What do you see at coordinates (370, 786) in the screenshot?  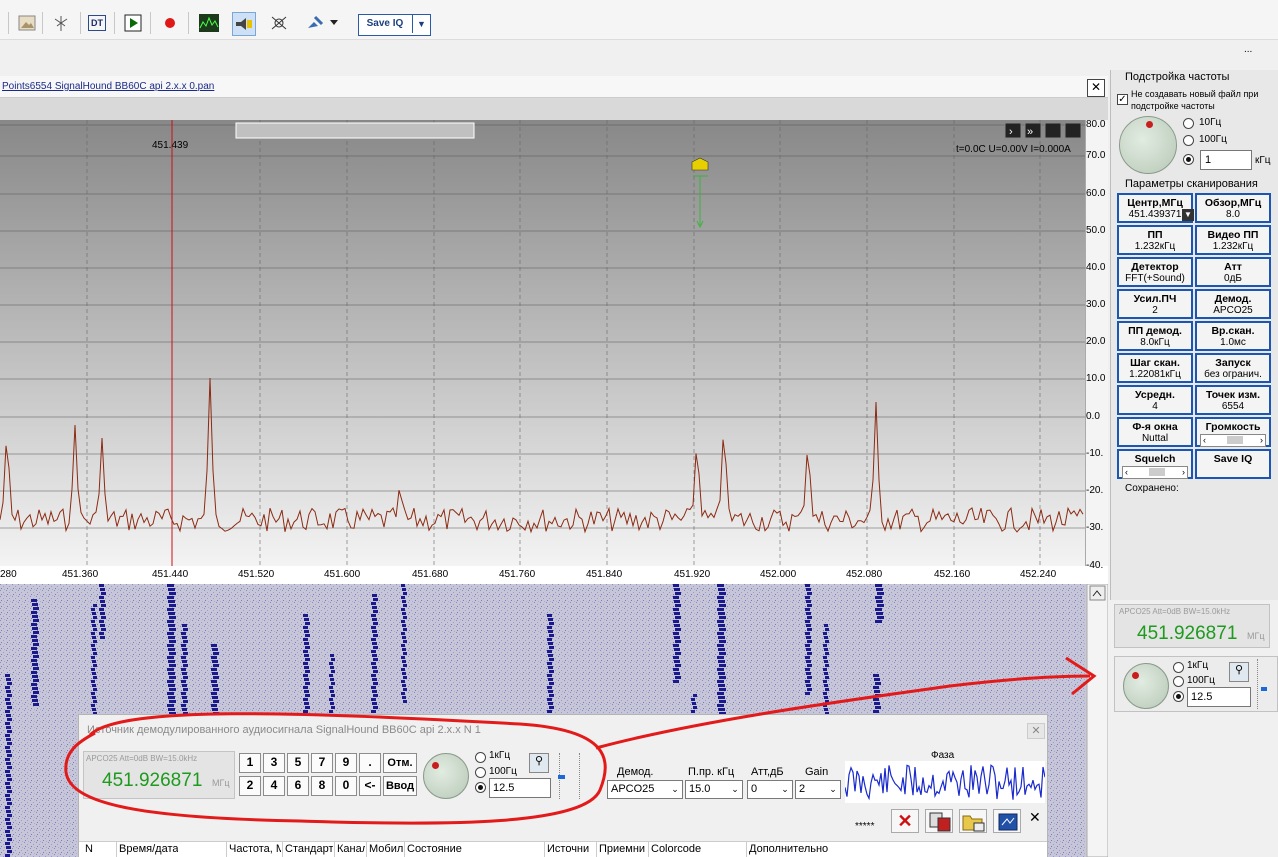 I see `keypad-key: <-` at bounding box center [370, 786].